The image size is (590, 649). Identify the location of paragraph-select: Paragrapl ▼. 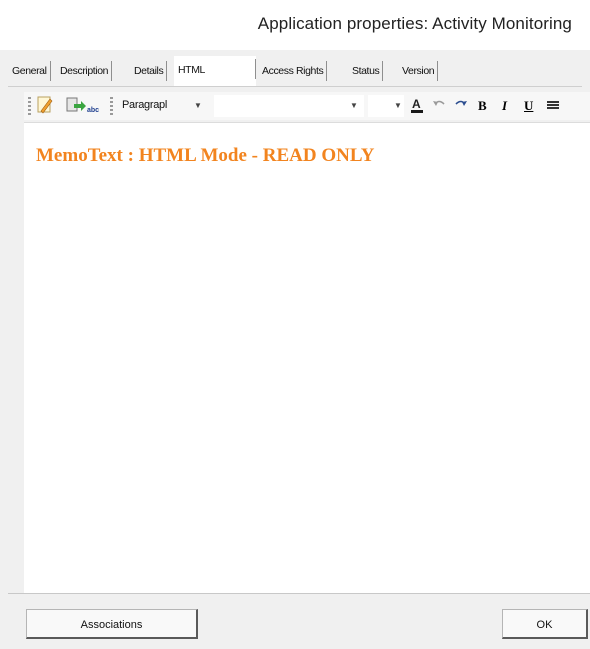
(164, 106).